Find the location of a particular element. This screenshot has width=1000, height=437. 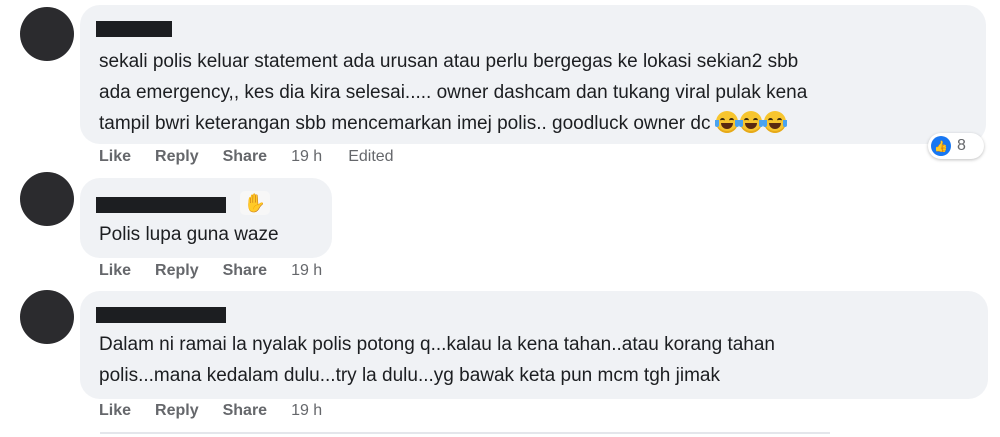

divider is located at coordinates (465, 433).